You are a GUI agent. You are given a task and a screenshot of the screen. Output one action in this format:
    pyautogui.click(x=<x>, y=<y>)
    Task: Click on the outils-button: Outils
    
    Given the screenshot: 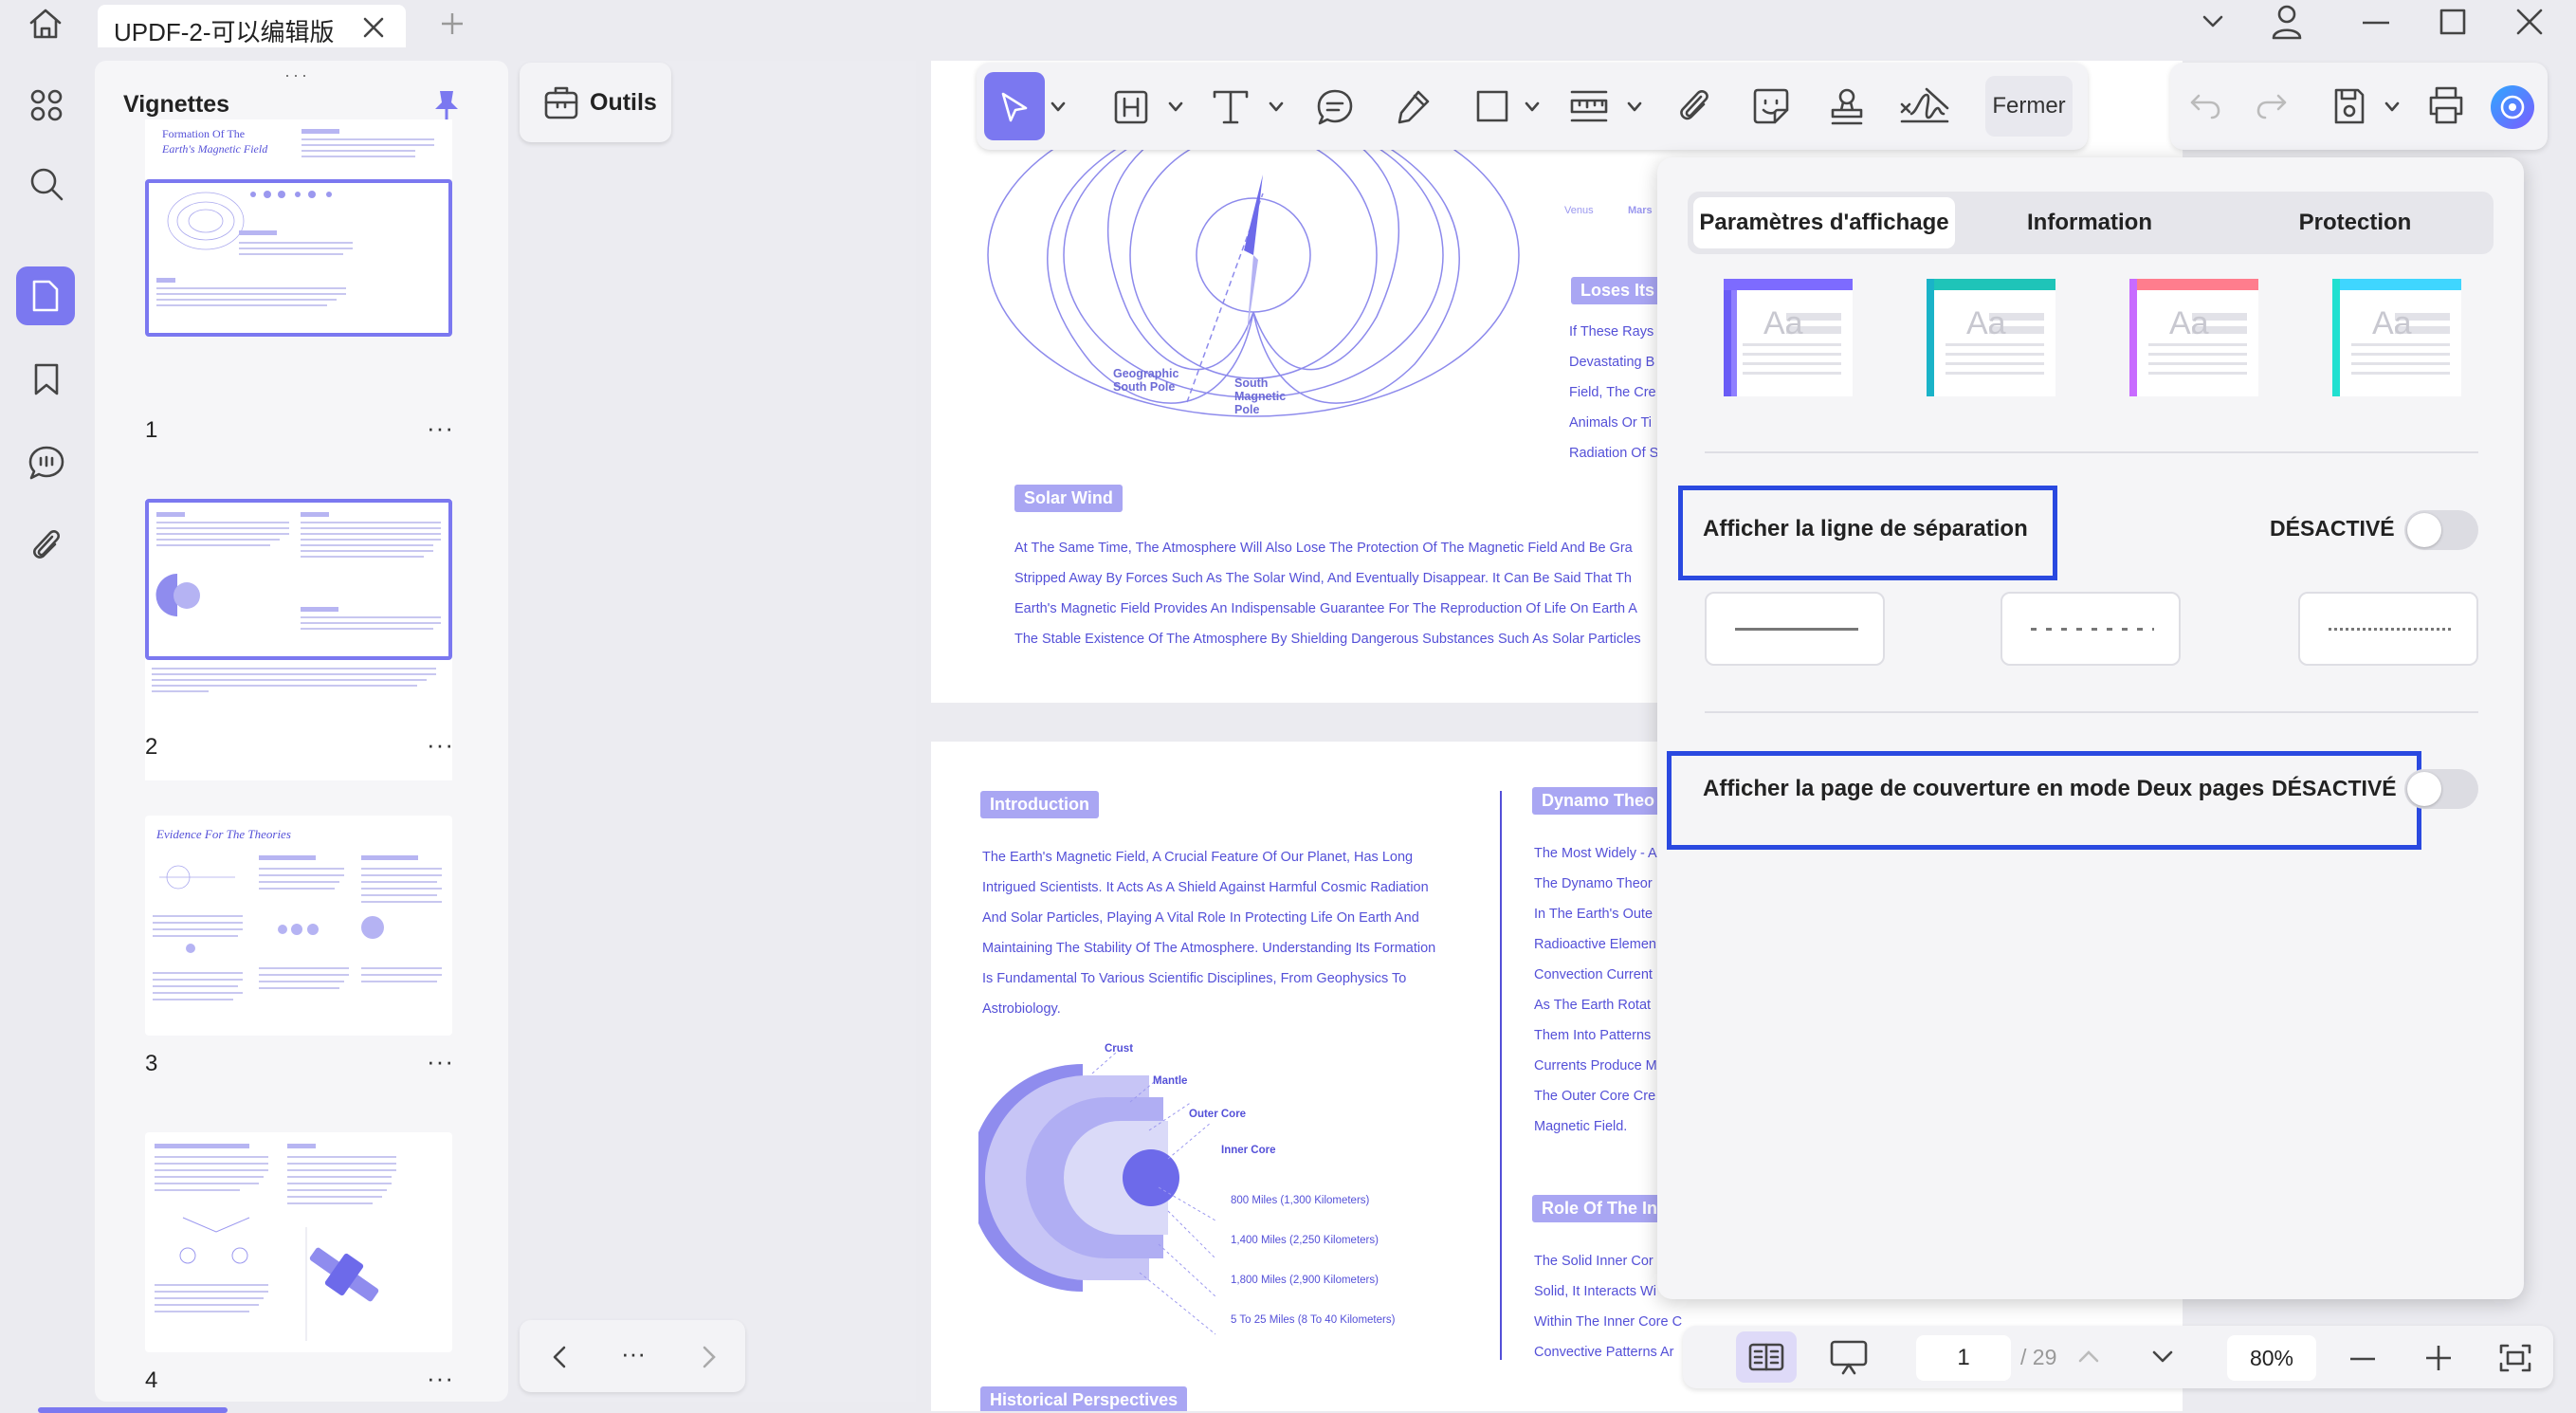 What is the action you would take?
    pyautogui.click(x=595, y=102)
    